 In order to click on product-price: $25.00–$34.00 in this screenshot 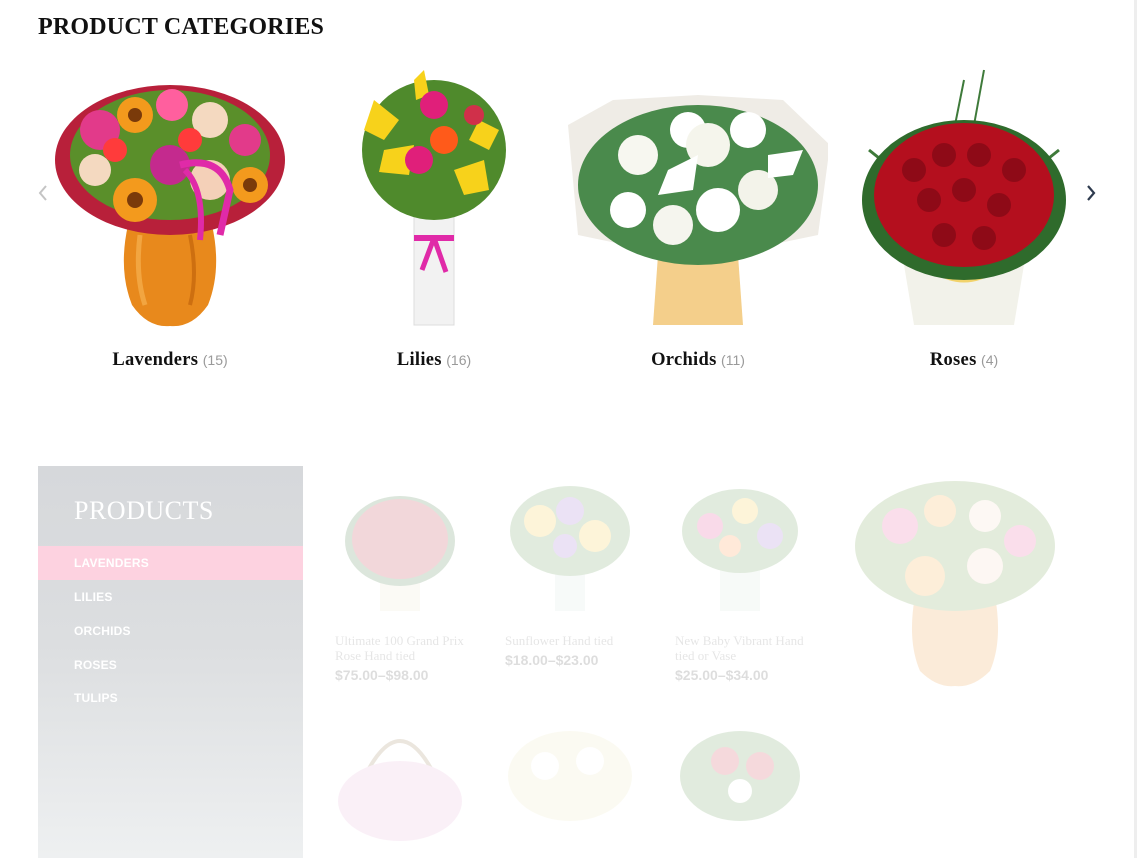, I will do `click(722, 675)`.